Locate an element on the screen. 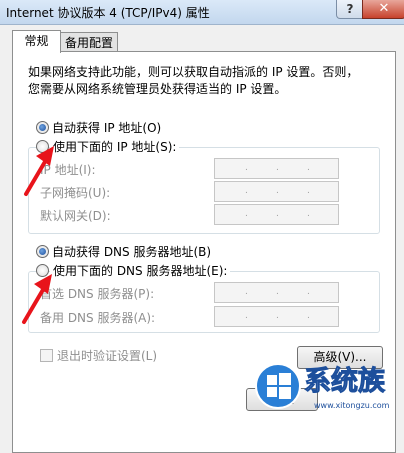 This screenshot has width=404, height=453. close-icon: ✕ is located at coordinates (384, 8).